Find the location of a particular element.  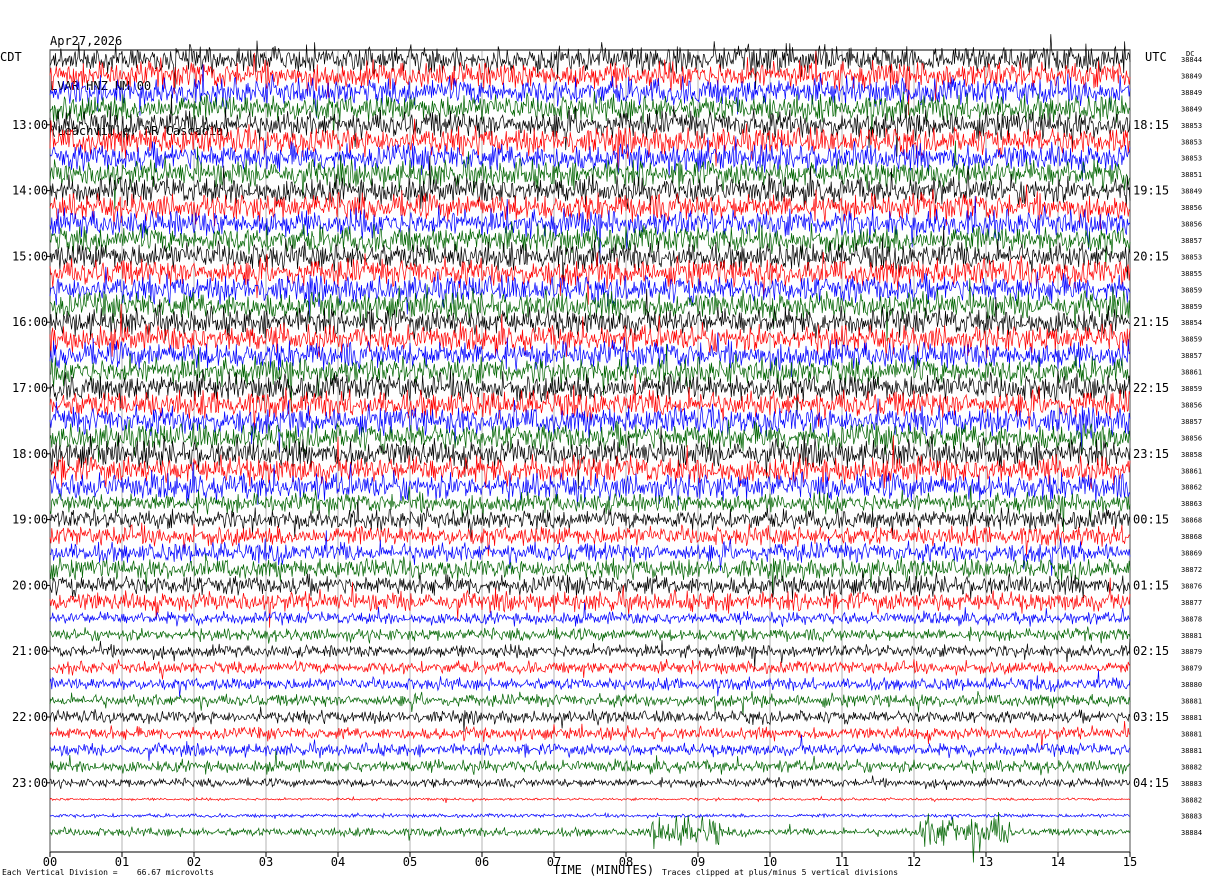

x-tick-label: 00 is located at coordinates (50, 862).